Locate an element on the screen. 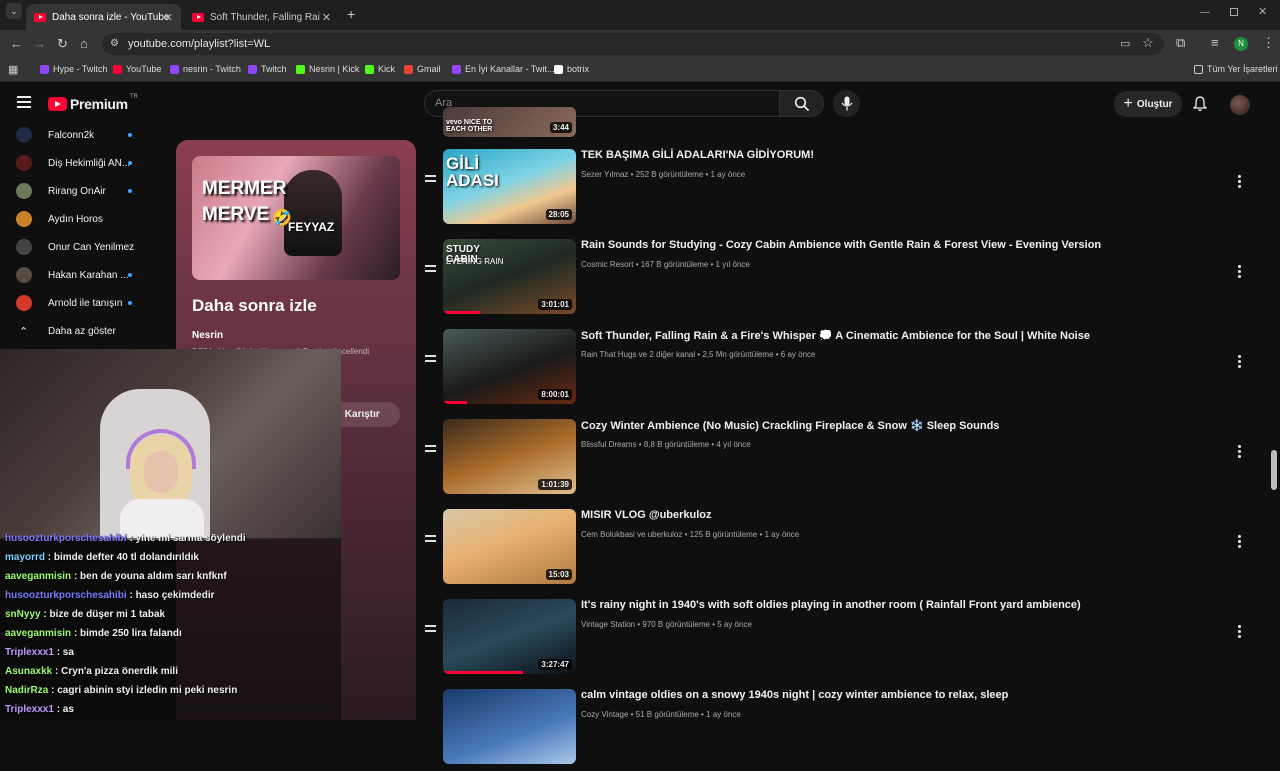  close-window-icon: ✕ is located at coordinates (1262, 11).